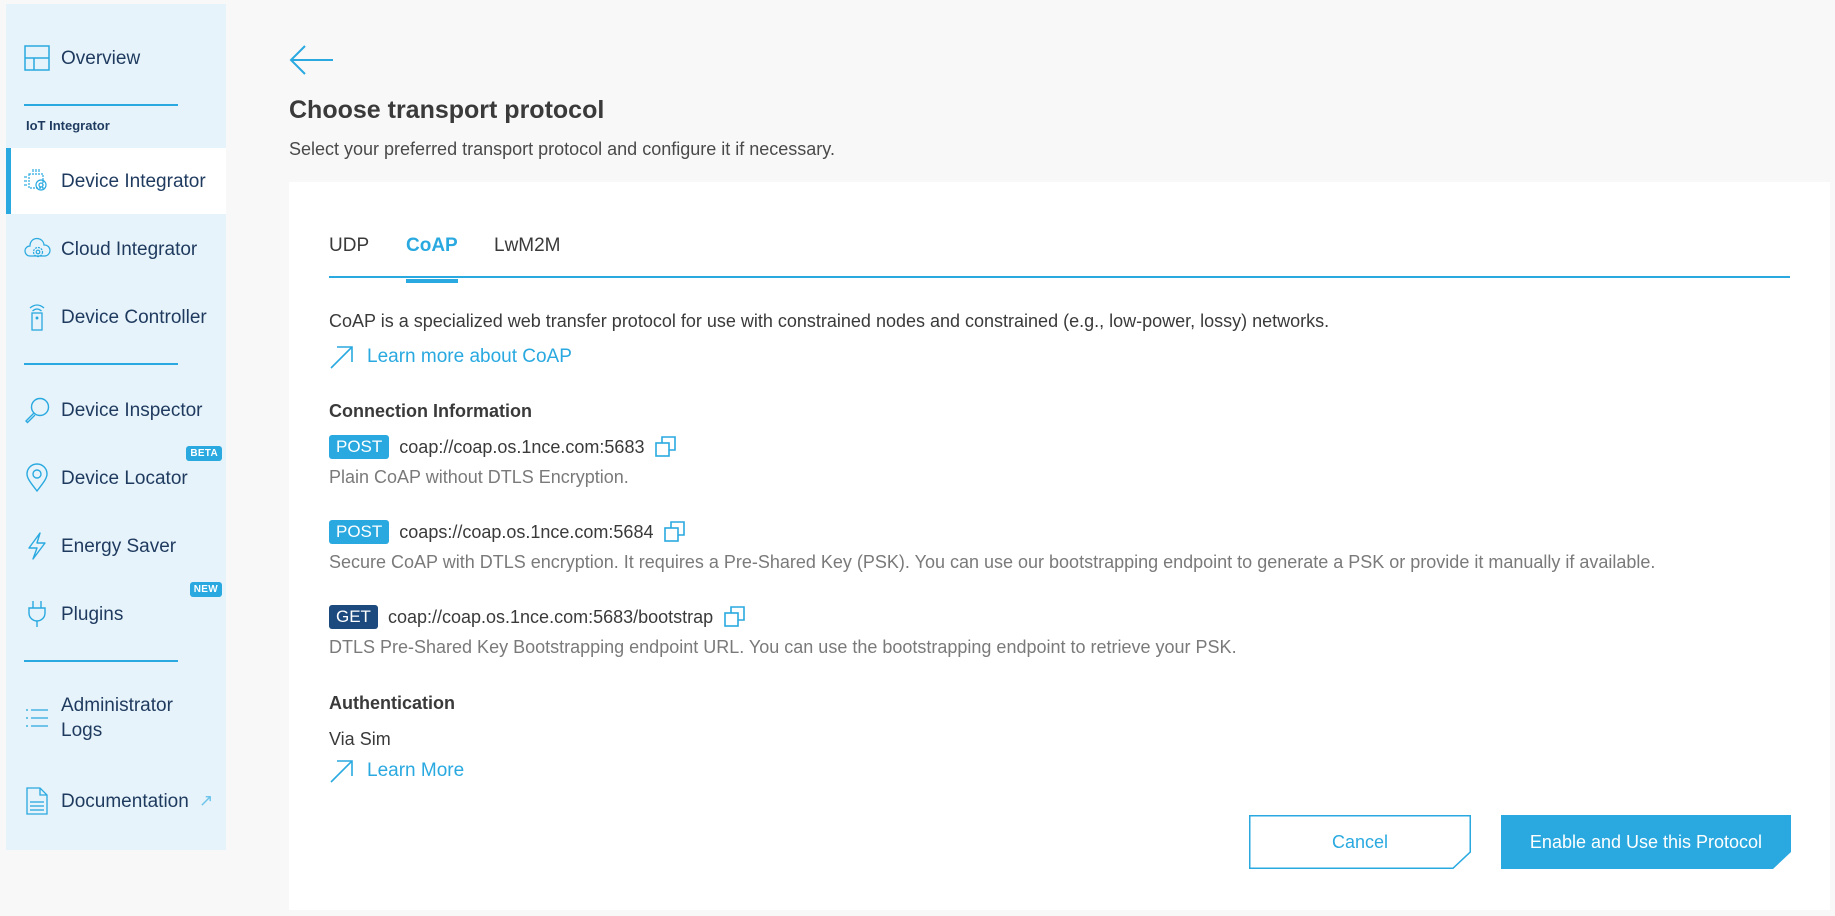  What do you see at coordinates (349, 258) in the screenshot?
I see `tab-udp: UDP` at bounding box center [349, 258].